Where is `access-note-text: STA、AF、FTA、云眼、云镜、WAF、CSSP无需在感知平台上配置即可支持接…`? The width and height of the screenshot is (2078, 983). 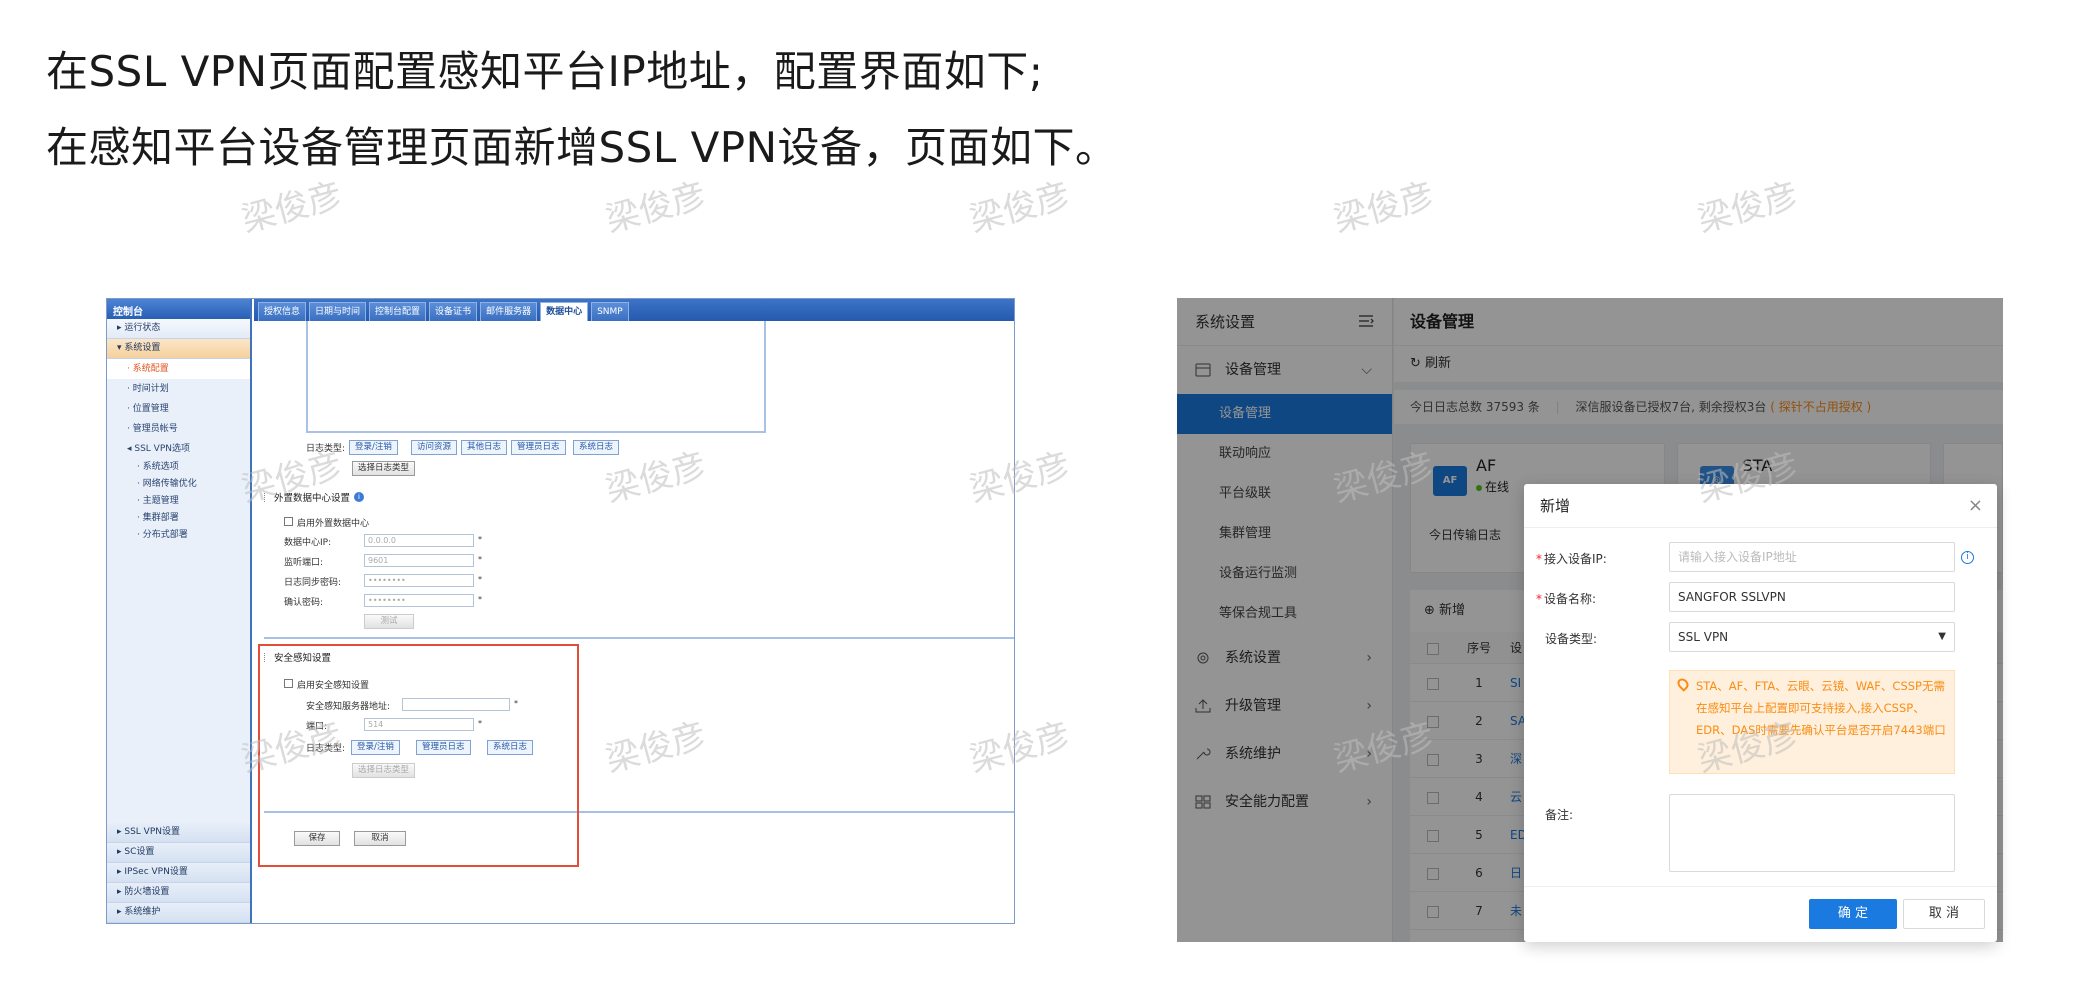
access-note-text: STA、AF、FTA、云眼、云镜、WAF、CSSP无需在感知平台上配置即可支持接… is located at coordinates (1821, 708).